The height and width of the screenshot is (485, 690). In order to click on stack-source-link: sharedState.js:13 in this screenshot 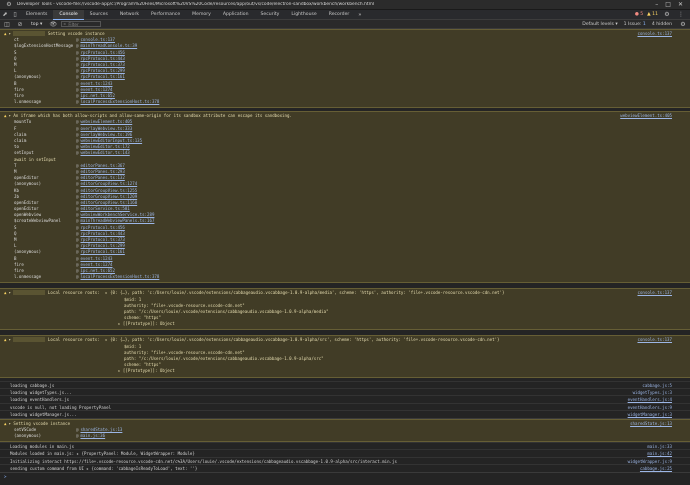, I will do `click(101, 429)`.